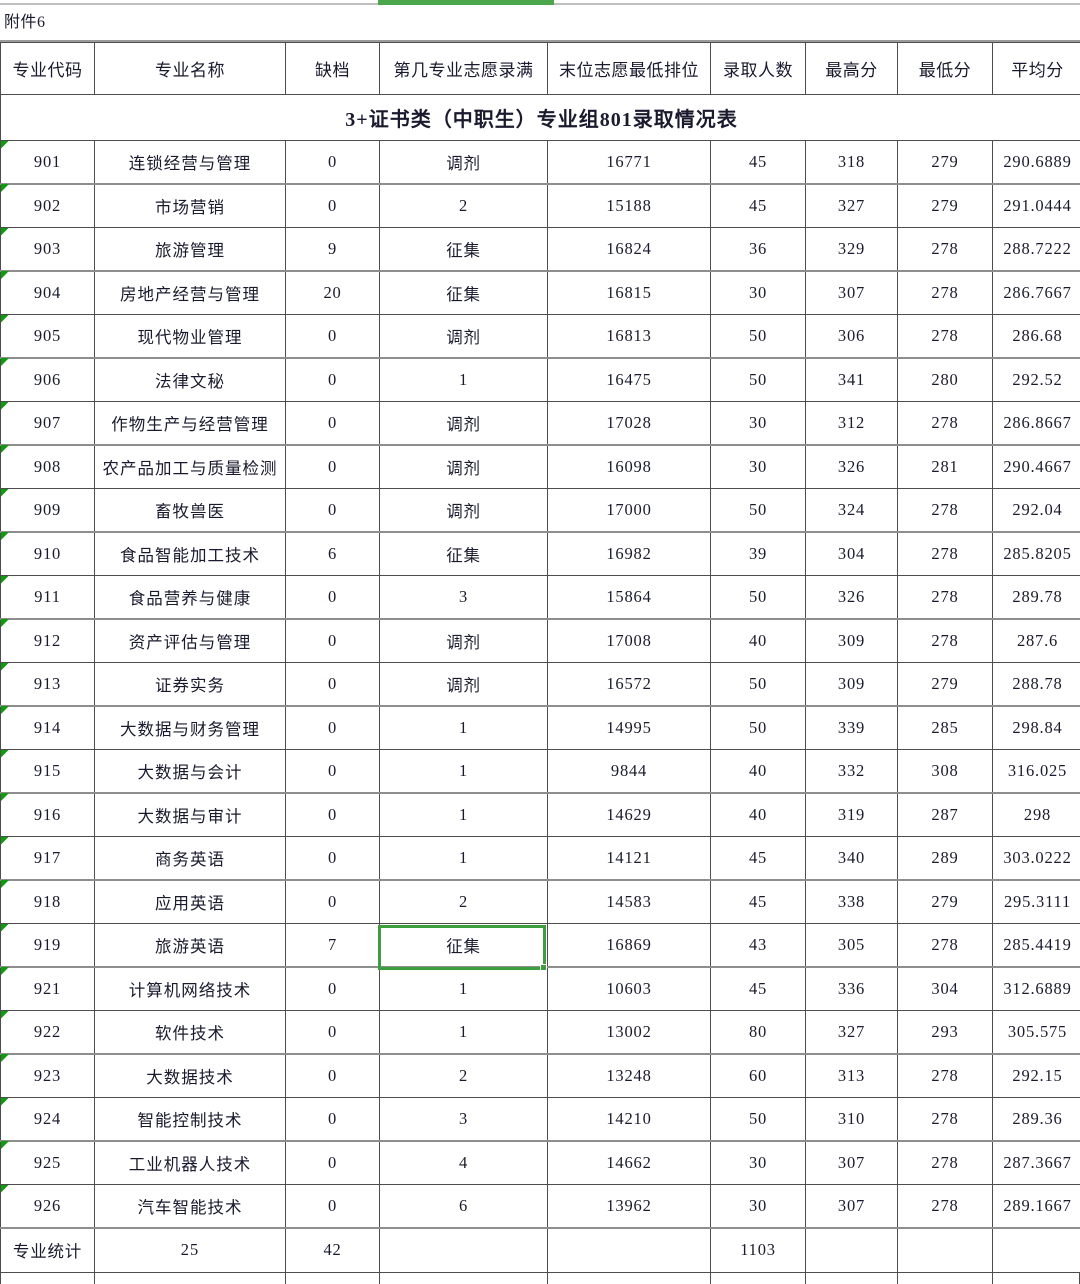  Describe the element at coordinates (1036, 68) in the screenshot. I see `column-header-8: 平均分` at that location.